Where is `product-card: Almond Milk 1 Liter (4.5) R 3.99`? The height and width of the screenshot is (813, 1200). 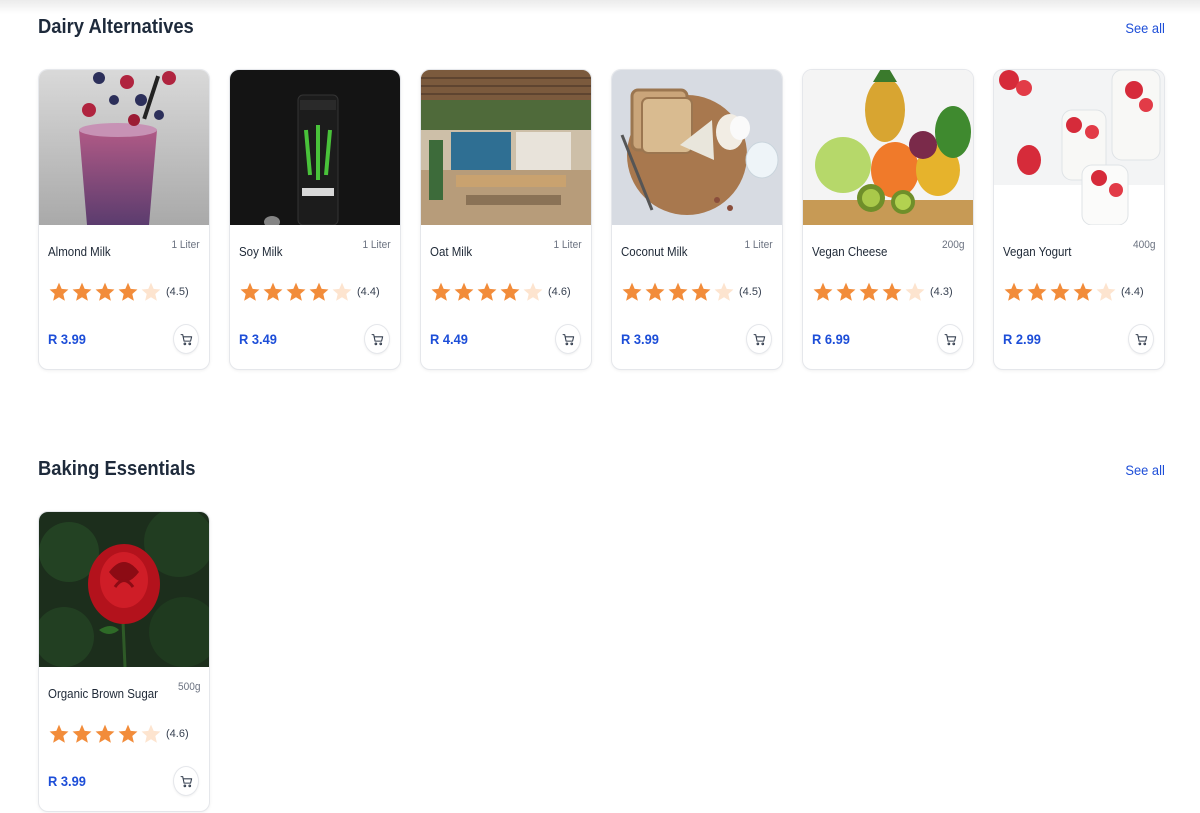
product-card: Almond Milk 1 Liter (4.5) R 3.99 is located at coordinates (124, 219).